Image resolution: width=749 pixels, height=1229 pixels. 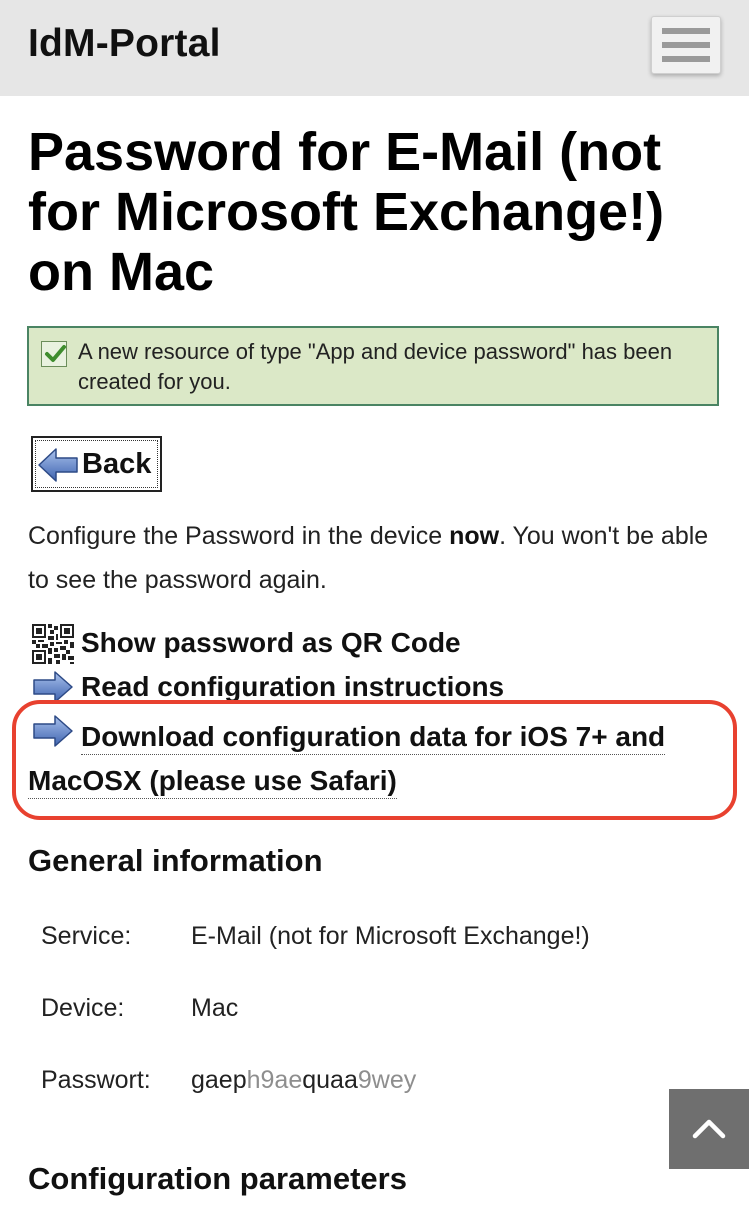 What do you see at coordinates (53, 647) in the screenshot?
I see `qr-code-icon` at bounding box center [53, 647].